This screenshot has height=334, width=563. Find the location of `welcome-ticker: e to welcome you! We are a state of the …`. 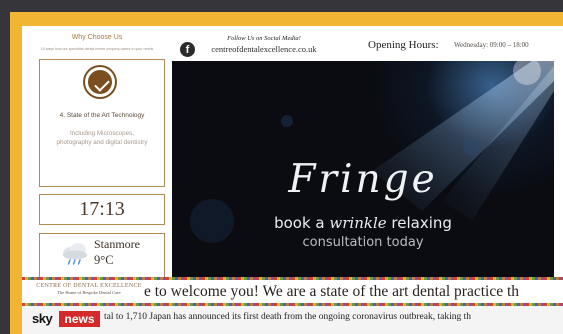

welcome-ticker: e to welcome you! We are a state of the … is located at coordinates (332, 291).